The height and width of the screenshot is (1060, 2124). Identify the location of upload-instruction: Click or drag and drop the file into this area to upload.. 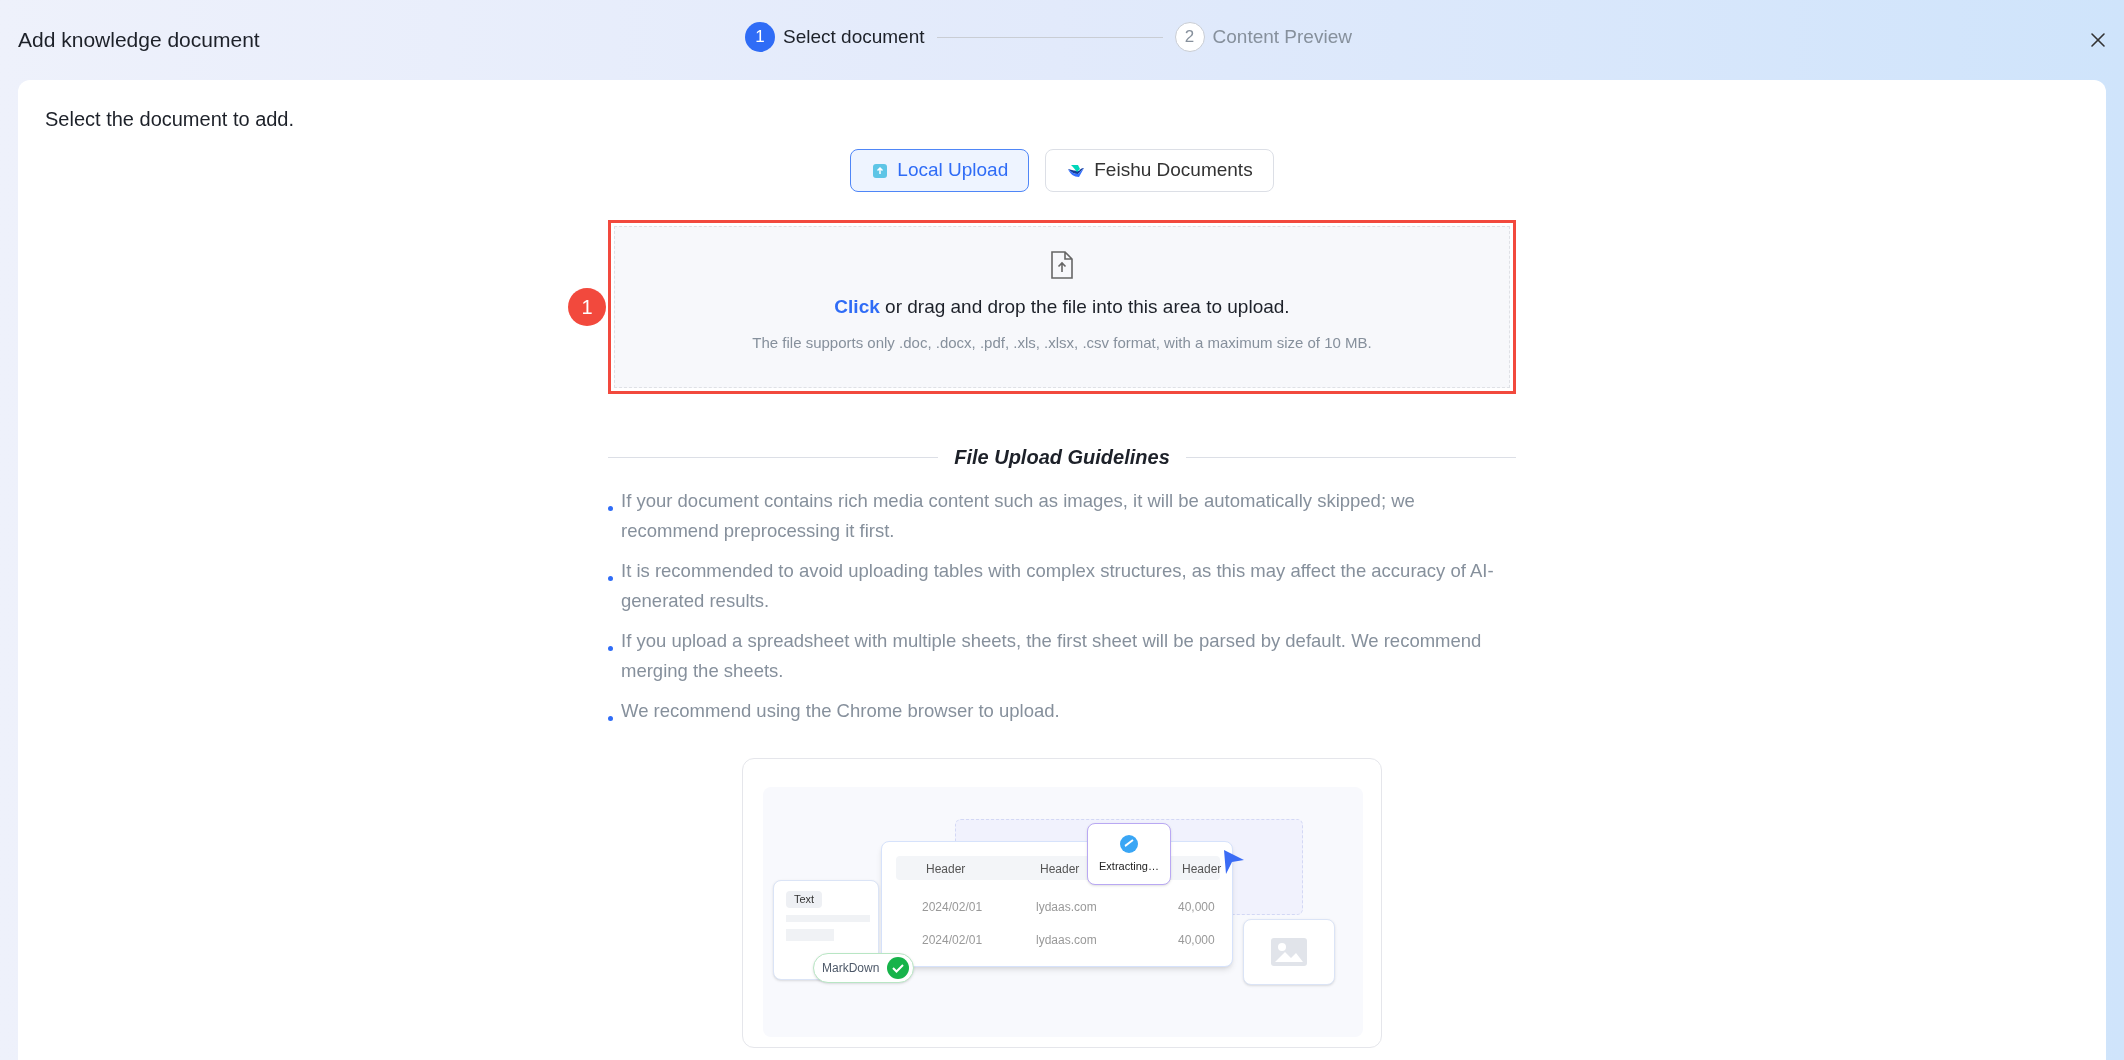
(1062, 307).